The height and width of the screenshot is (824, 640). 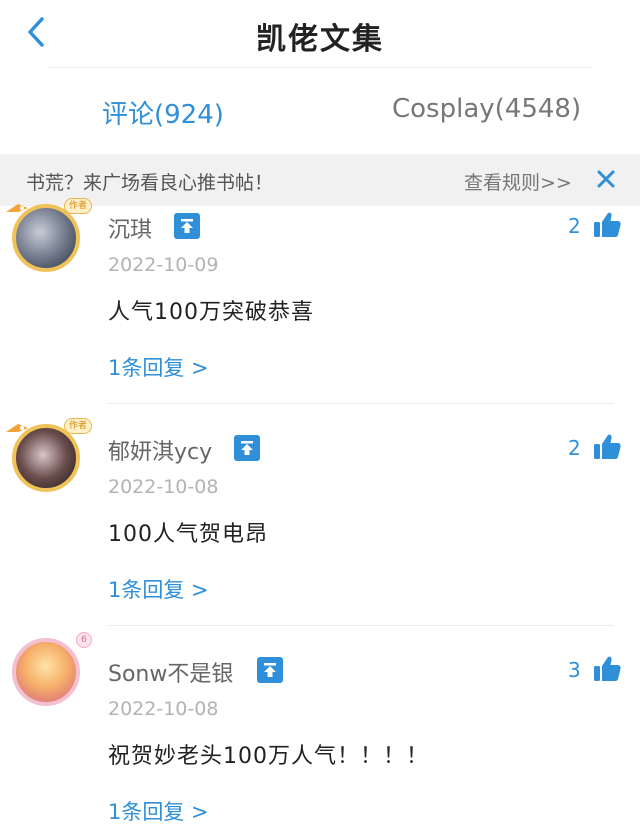 What do you see at coordinates (149, 181) in the screenshot?
I see `notice-text: 书荒？来广场看良心推书帖！` at bounding box center [149, 181].